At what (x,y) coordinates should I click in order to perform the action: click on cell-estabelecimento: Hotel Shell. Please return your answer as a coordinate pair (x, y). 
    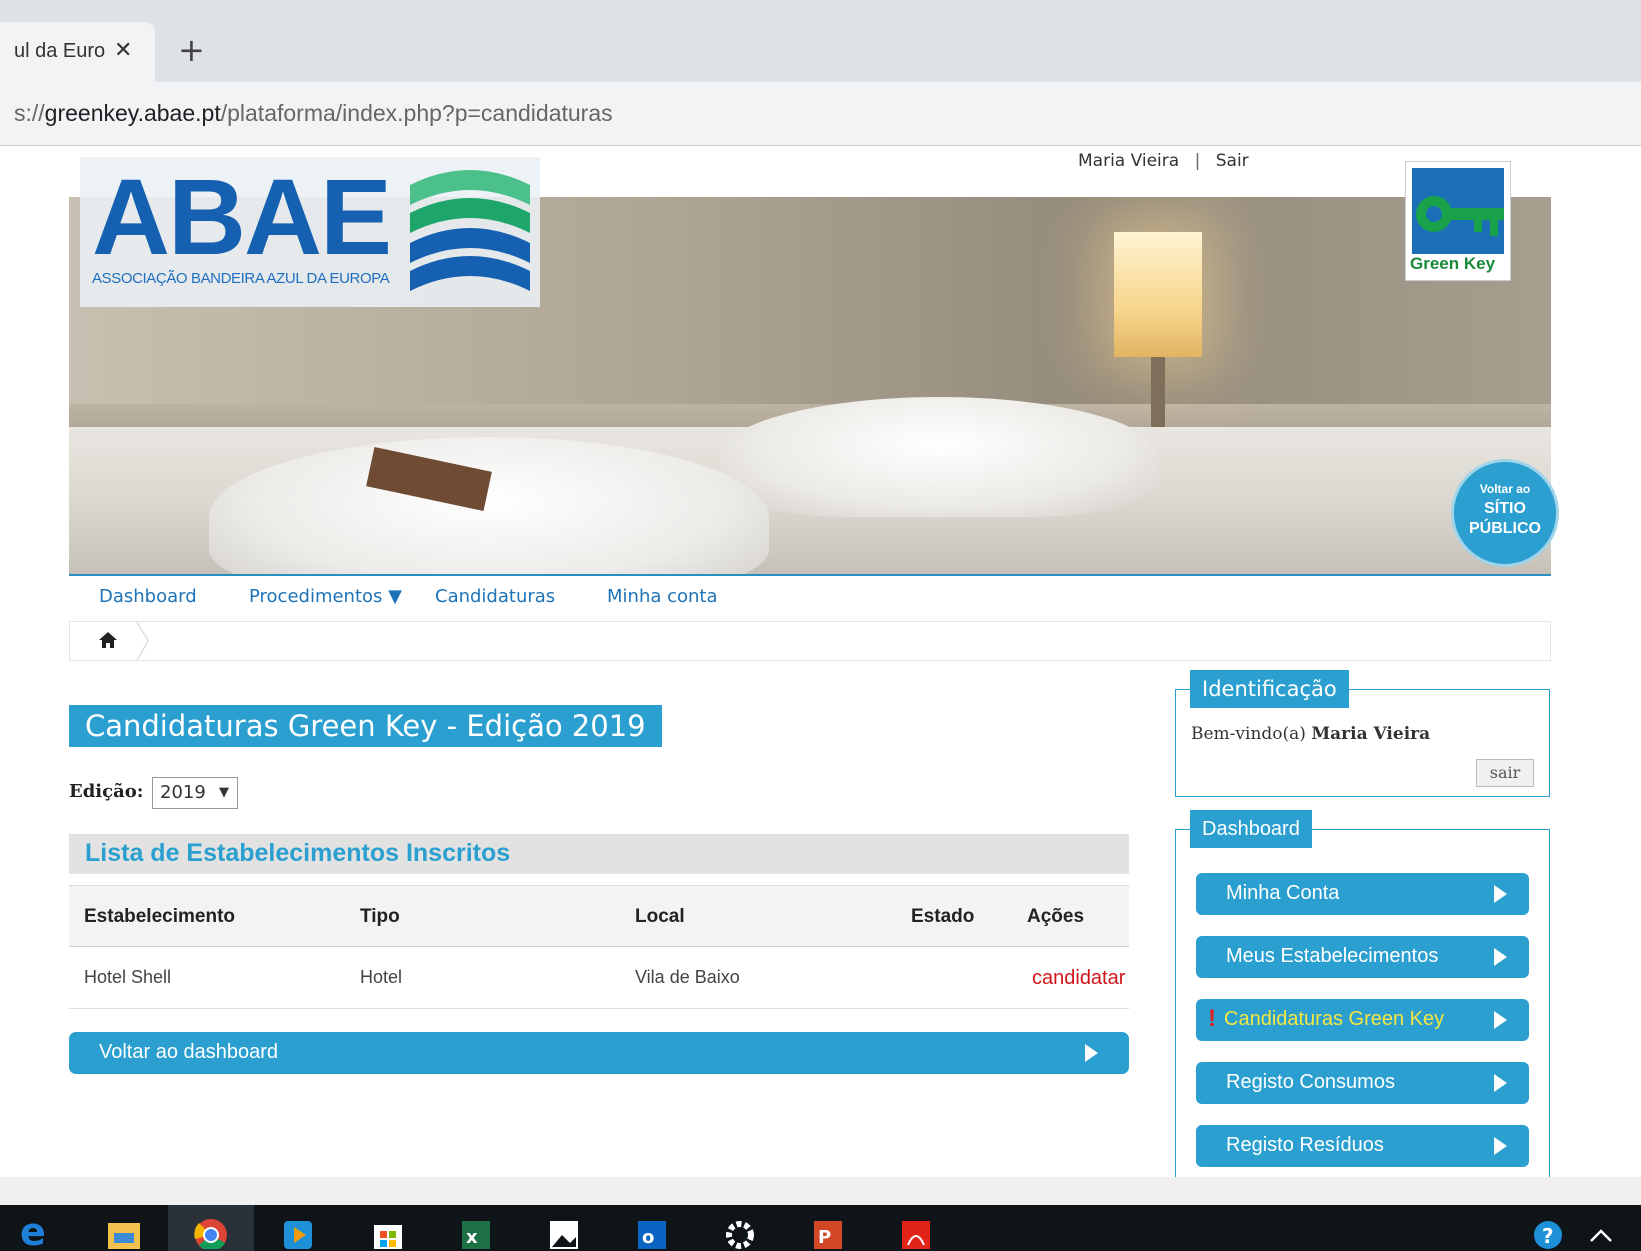
    Looking at the image, I should click on (128, 977).